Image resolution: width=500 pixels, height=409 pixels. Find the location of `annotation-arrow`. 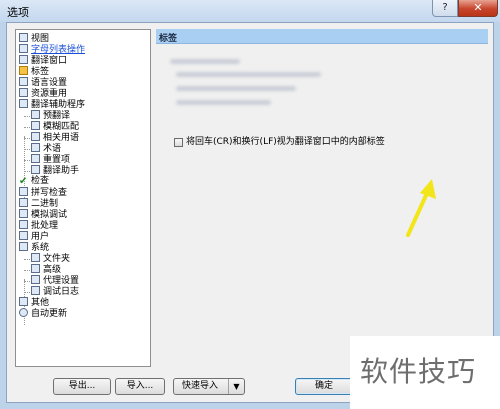

annotation-arrow is located at coordinates (421, 208).